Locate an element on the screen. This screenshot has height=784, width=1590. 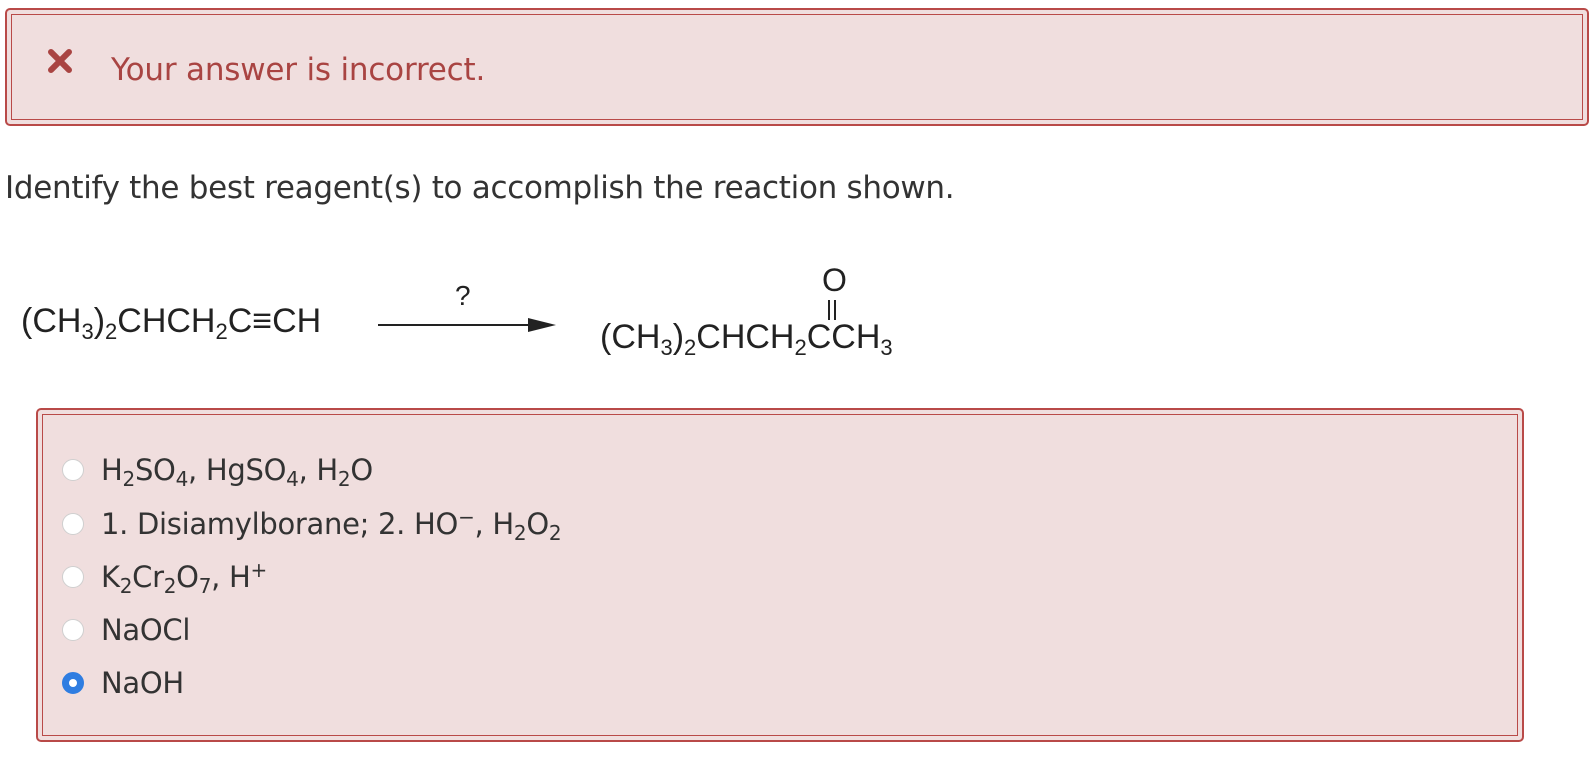
choice-text: H is located at coordinates (112, 470).